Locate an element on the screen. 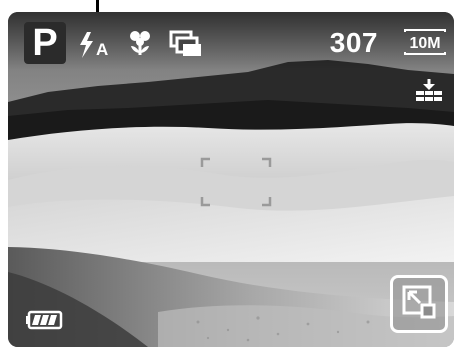 The width and height of the screenshot is (454, 347). battery-full-icon is located at coordinates (45, 322).